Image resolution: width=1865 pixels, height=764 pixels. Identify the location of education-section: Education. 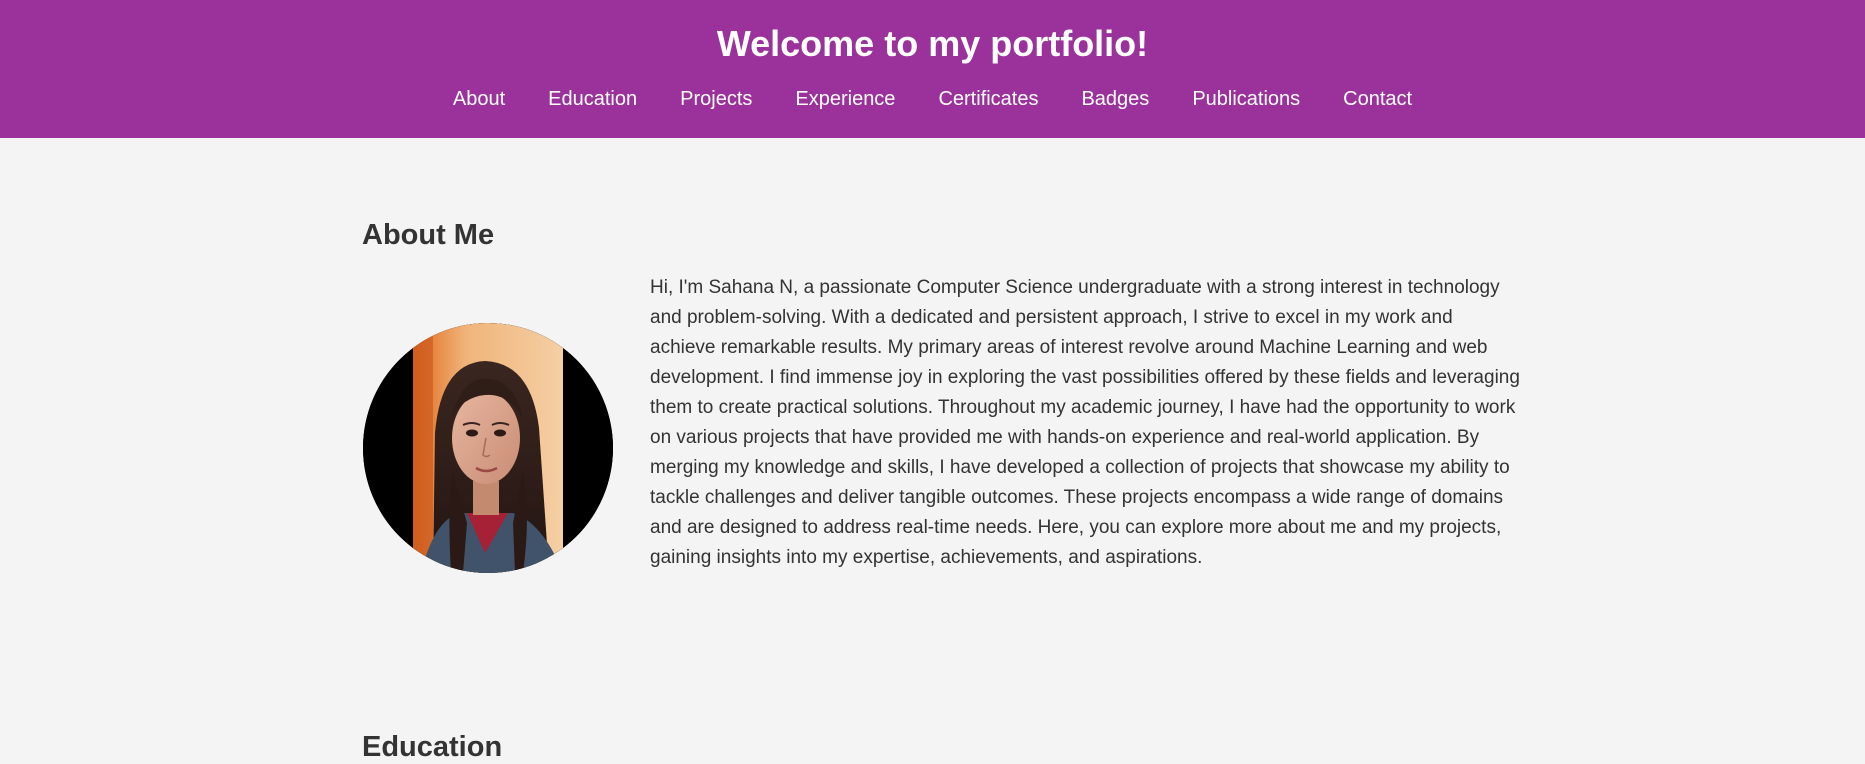
(937, 747).